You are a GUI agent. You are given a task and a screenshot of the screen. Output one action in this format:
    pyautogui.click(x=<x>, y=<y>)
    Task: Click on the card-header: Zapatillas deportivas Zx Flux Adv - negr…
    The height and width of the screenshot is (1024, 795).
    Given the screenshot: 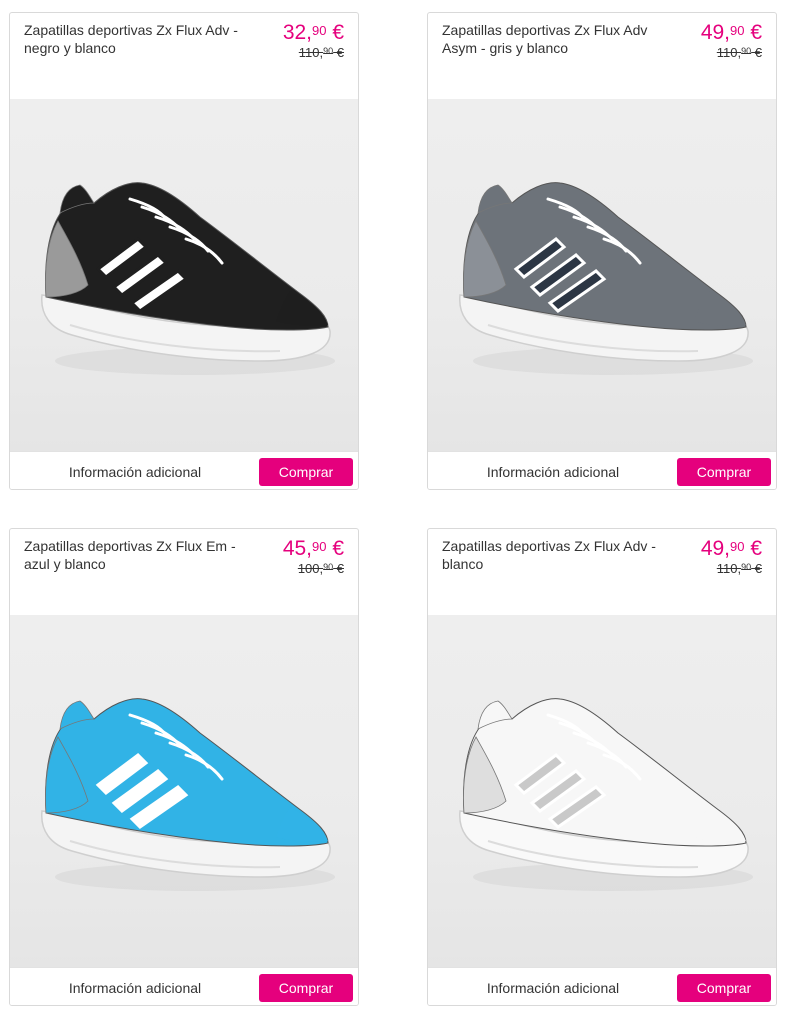 What is the action you would take?
    pyautogui.click(x=184, y=56)
    